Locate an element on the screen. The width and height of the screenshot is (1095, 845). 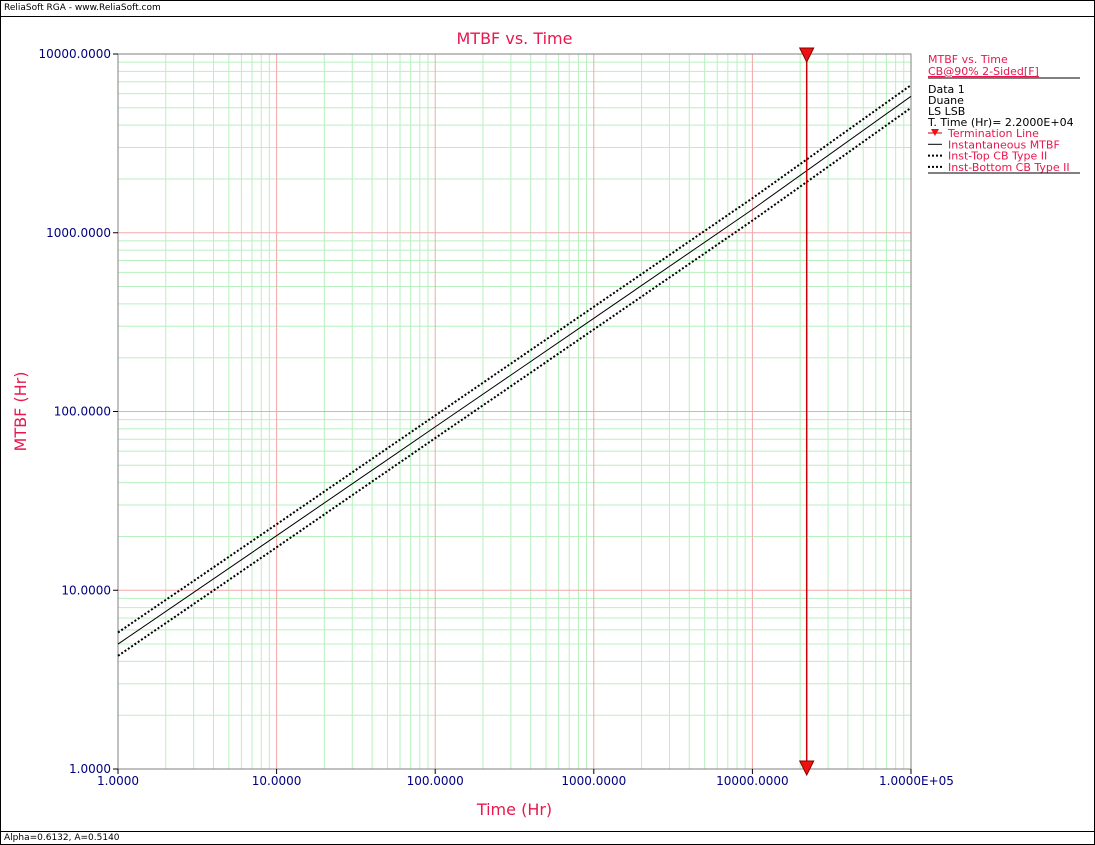
x-axis-label: Time (Hr) is located at coordinates (514, 809).